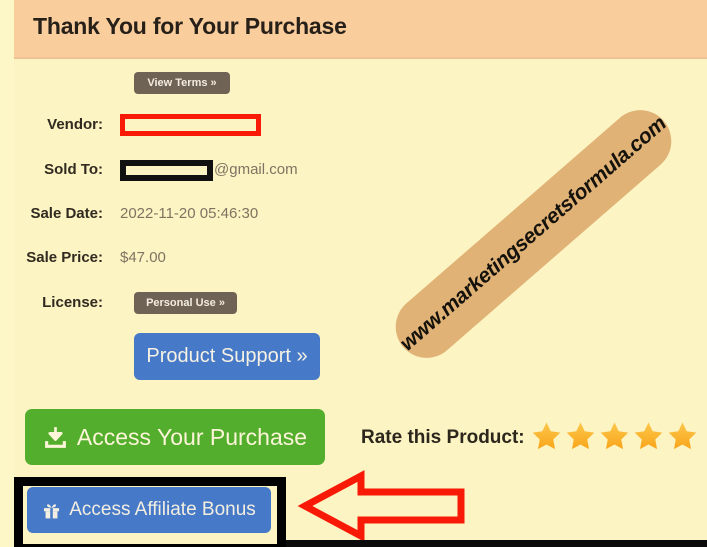  I want to click on page-left-gutter, so click(7, 273).